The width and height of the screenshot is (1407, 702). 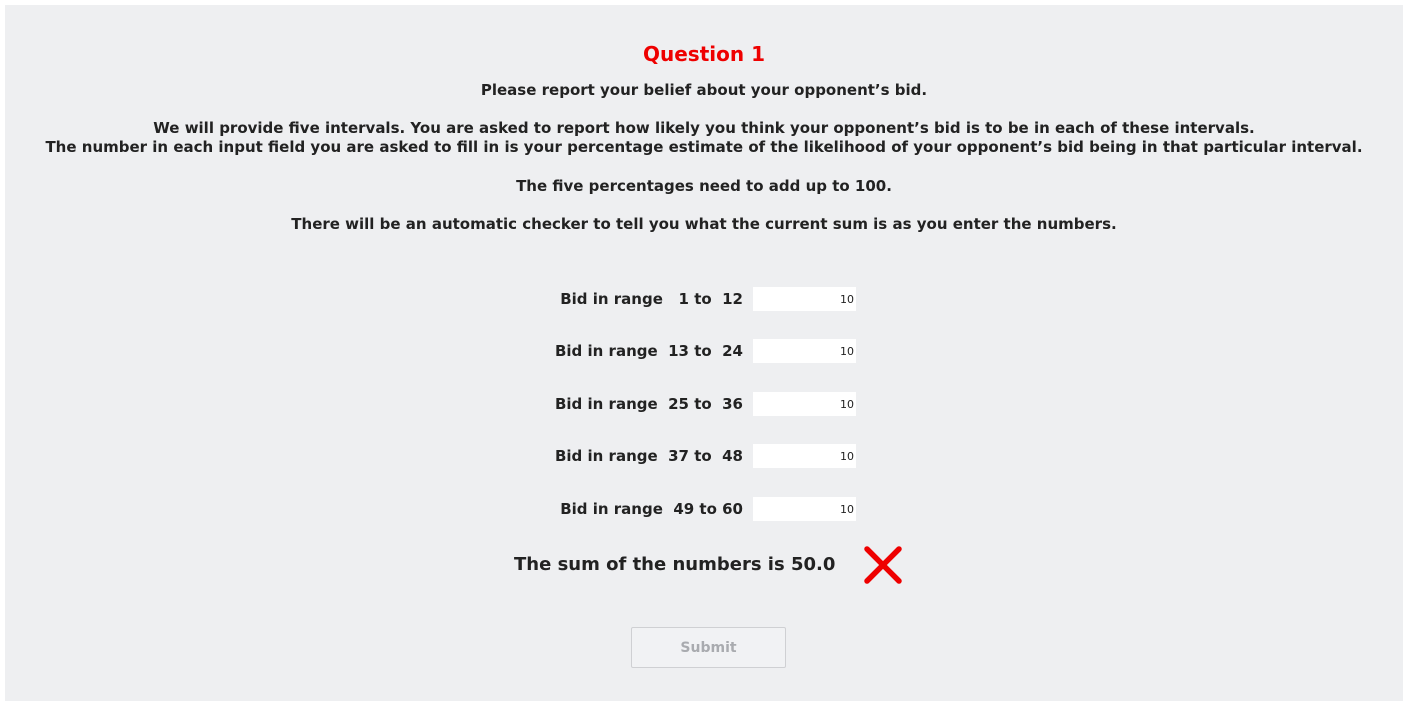 I want to click on range-row-2: Bid in range 13 to 24, so click(x=704, y=351).